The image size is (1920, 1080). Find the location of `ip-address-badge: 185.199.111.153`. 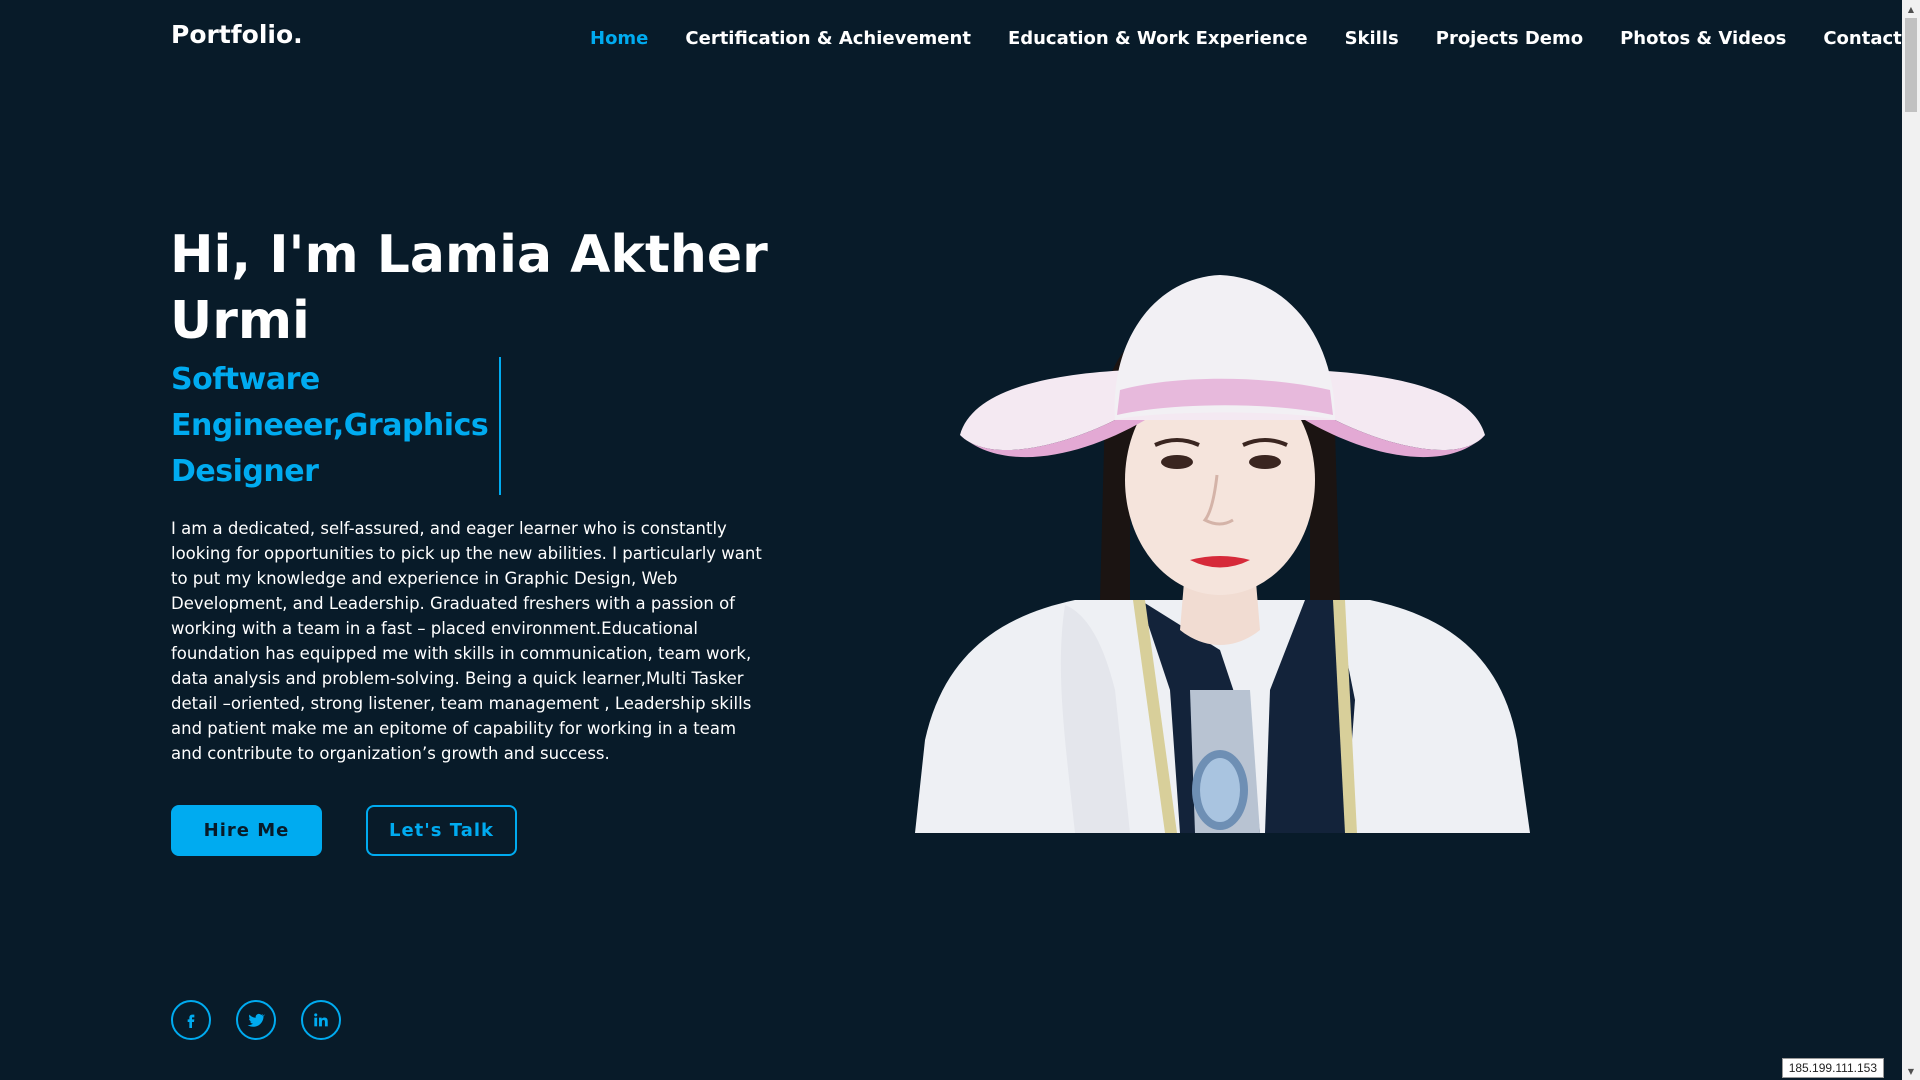

ip-address-badge: 185.199.111.153 is located at coordinates (1832, 1068).